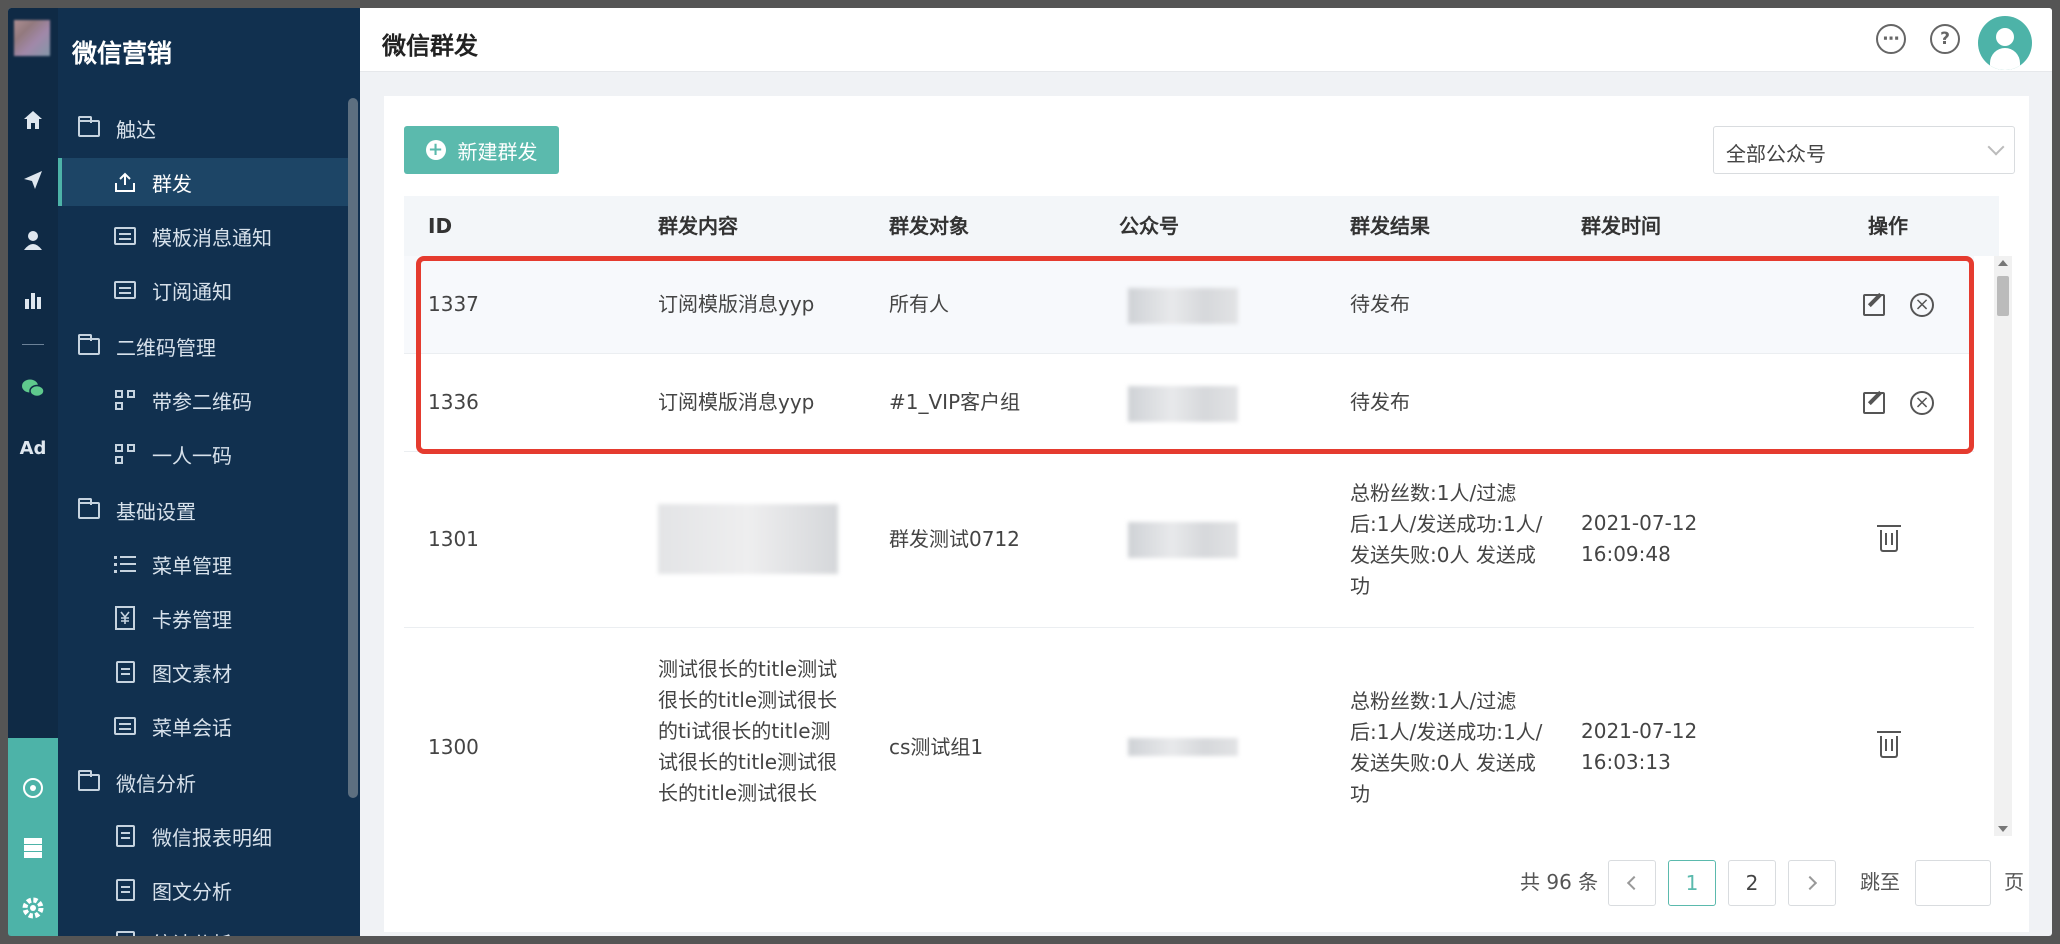  What do you see at coordinates (192, 673) in the screenshot?
I see `sidebar-item-label: 图文素材` at bounding box center [192, 673].